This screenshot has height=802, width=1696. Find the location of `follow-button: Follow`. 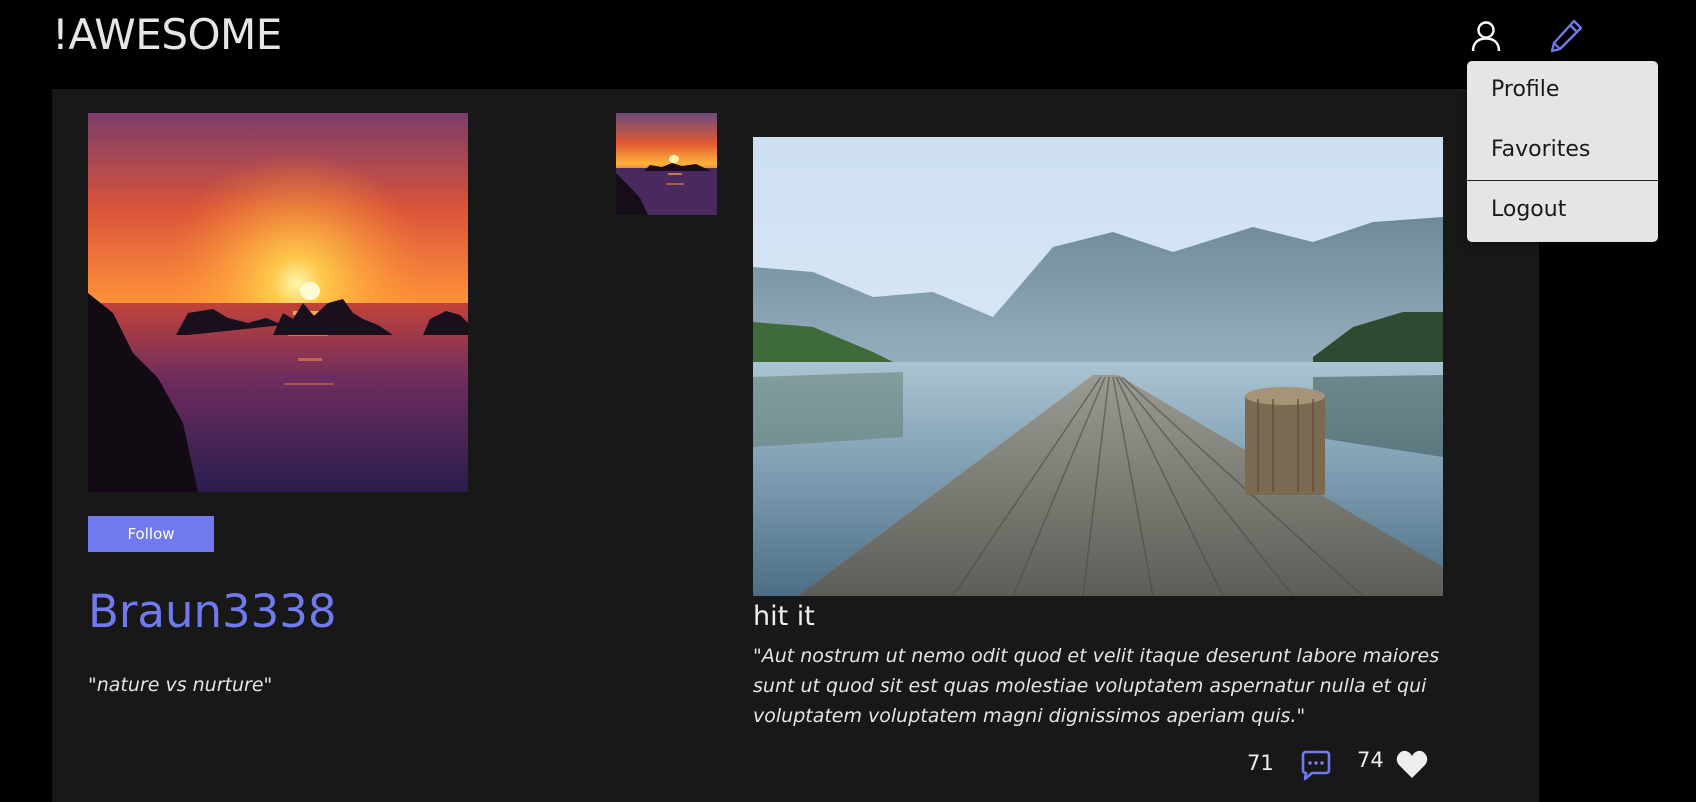

follow-button: Follow is located at coordinates (151, 534).